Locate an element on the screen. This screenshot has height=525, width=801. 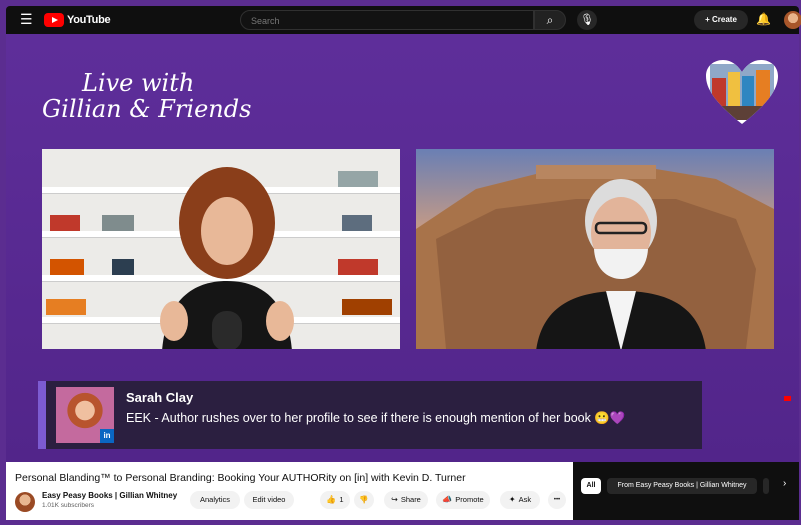
filter-chip-all: All is located at coordinates (591, 486).